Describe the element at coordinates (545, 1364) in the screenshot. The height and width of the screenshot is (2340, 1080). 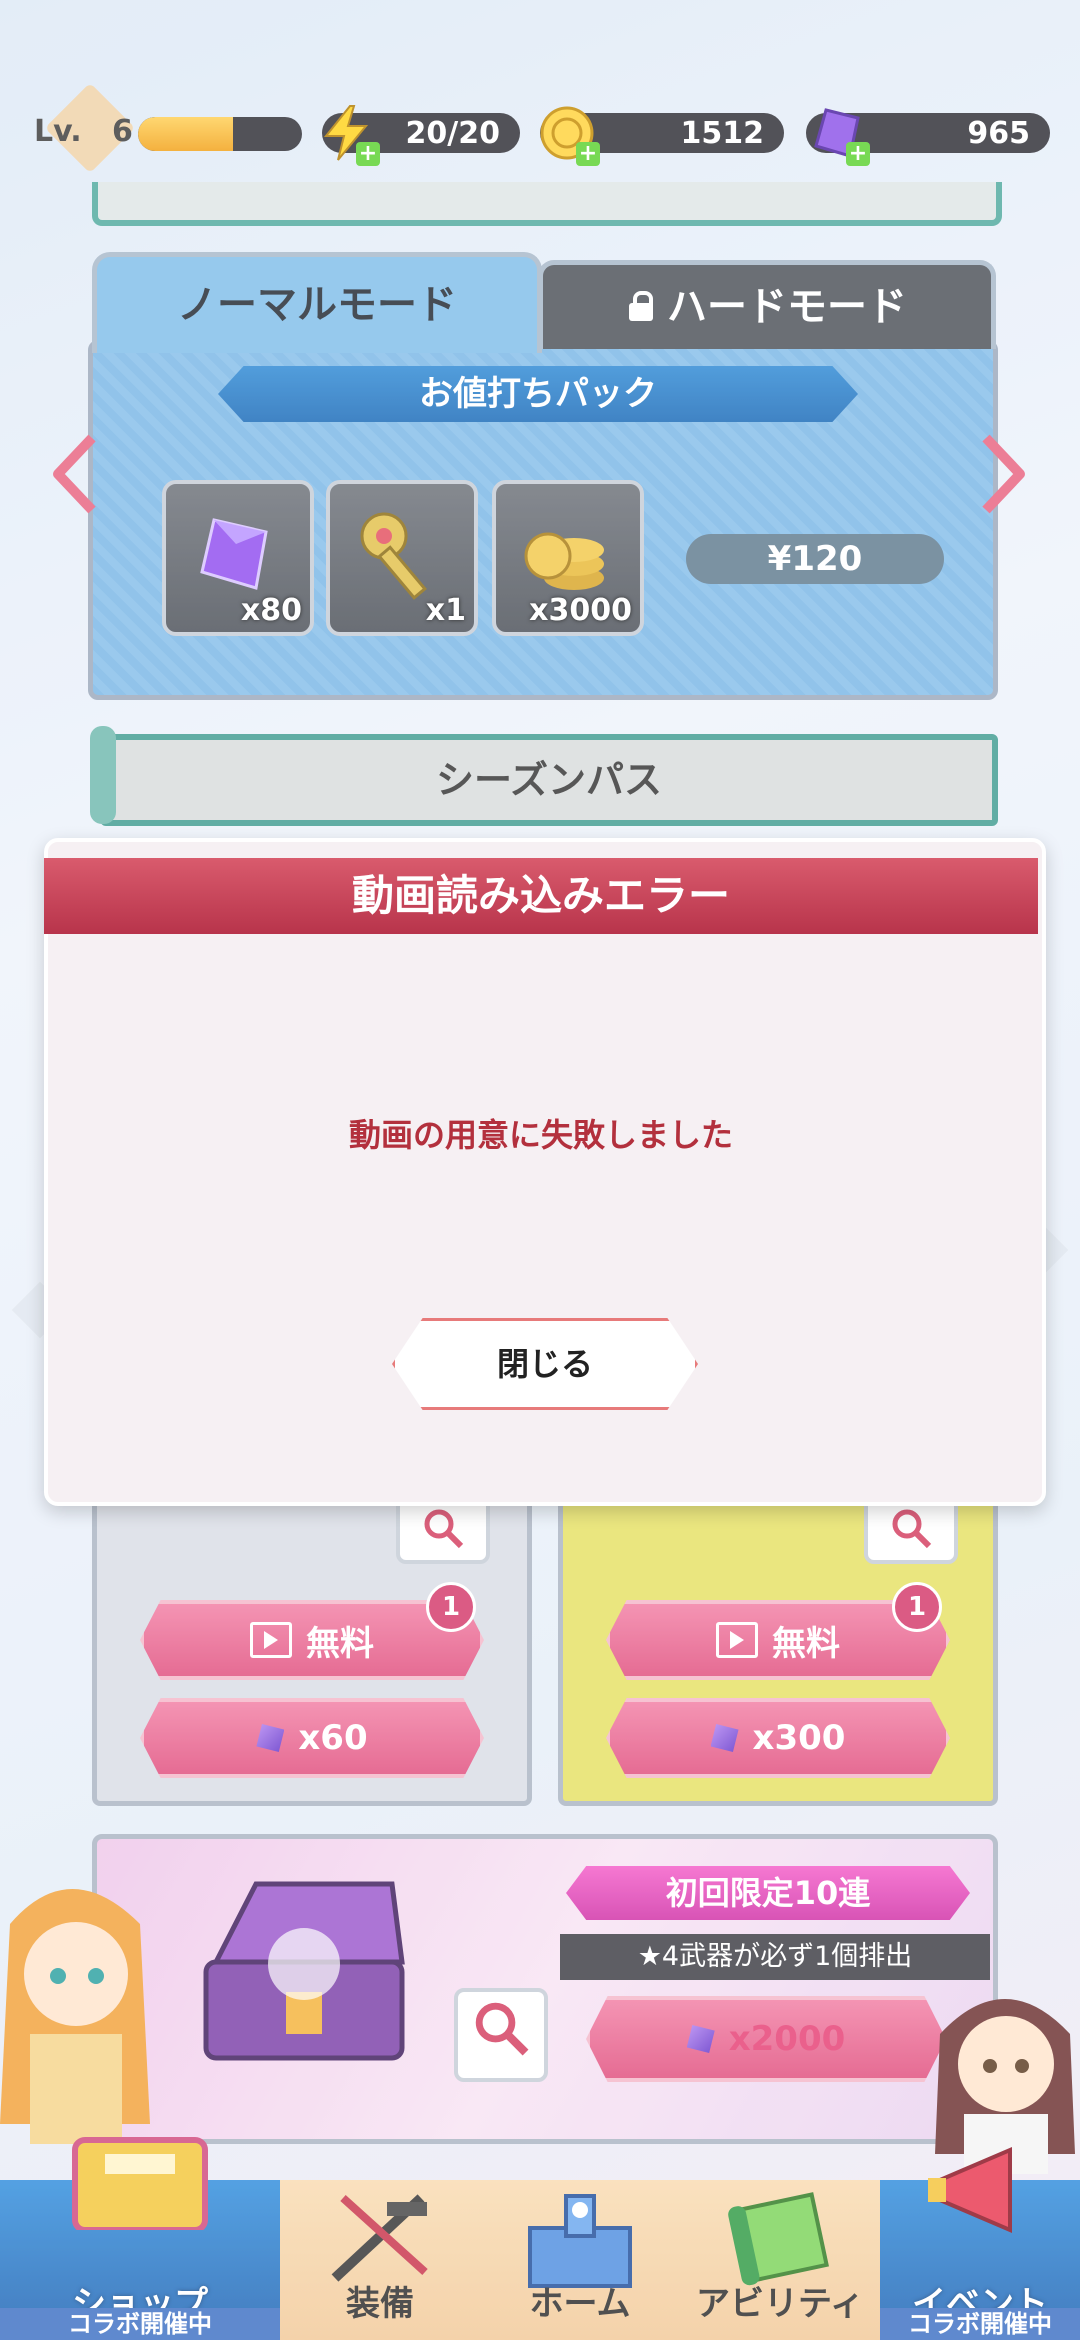
I see `close-button: 閉じる` at that location.